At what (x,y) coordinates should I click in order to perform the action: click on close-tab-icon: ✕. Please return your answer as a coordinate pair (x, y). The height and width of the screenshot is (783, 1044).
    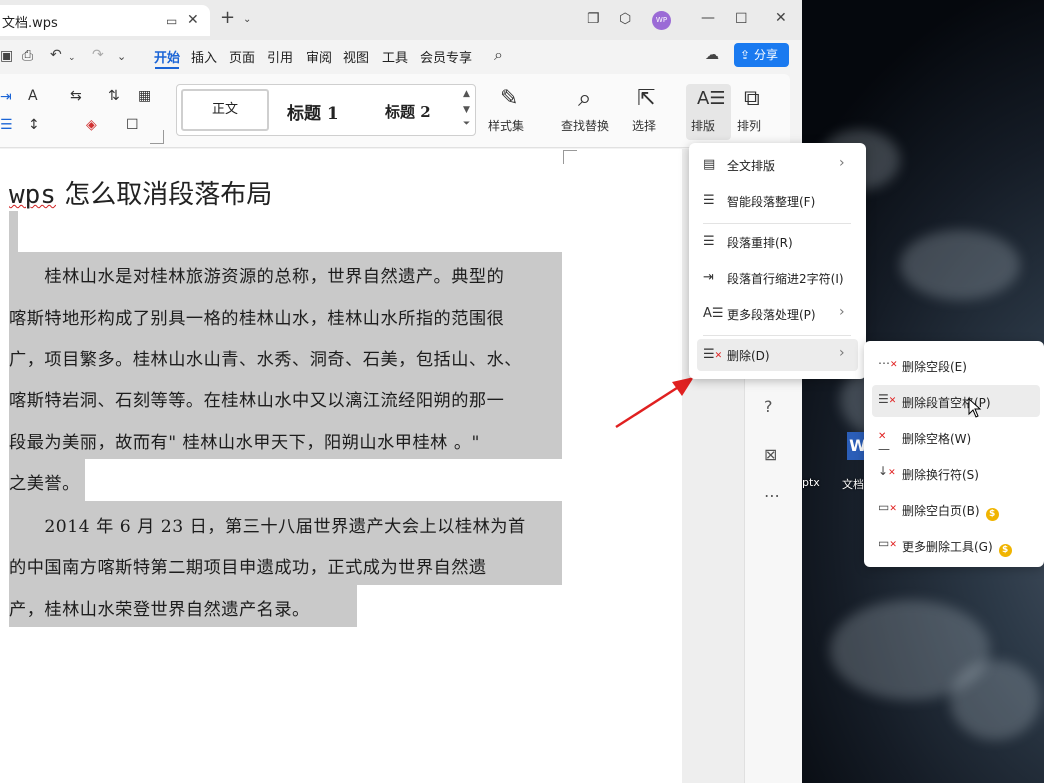
    Looking at the image, I should click on (193, 20).